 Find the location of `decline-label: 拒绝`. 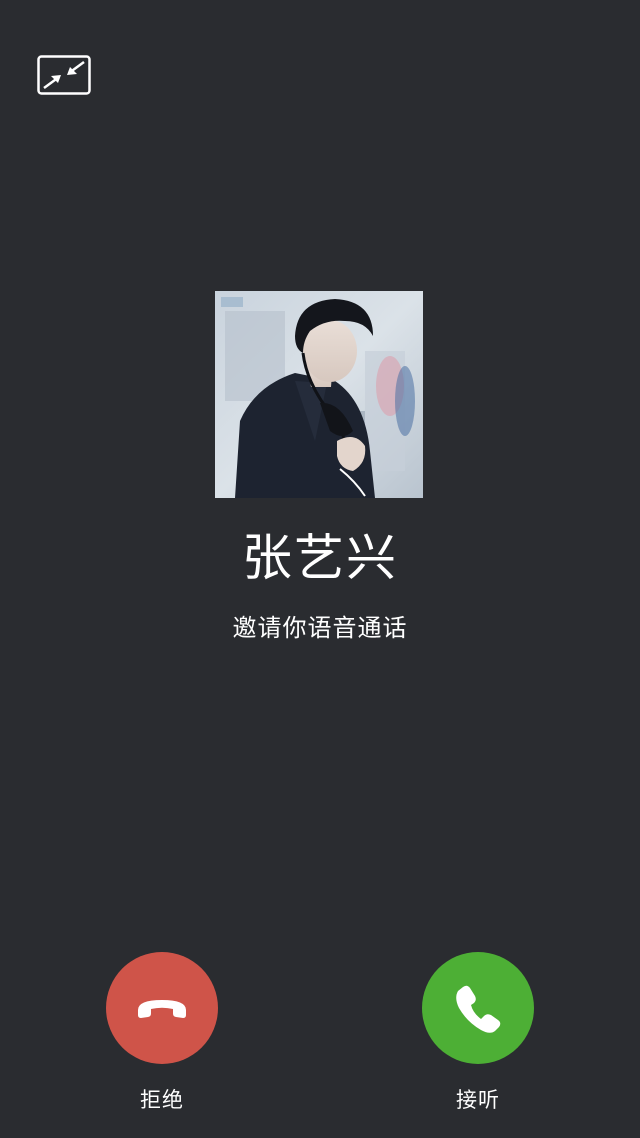

decline-label: 拒绝 is located at coordinates (162, 1100).